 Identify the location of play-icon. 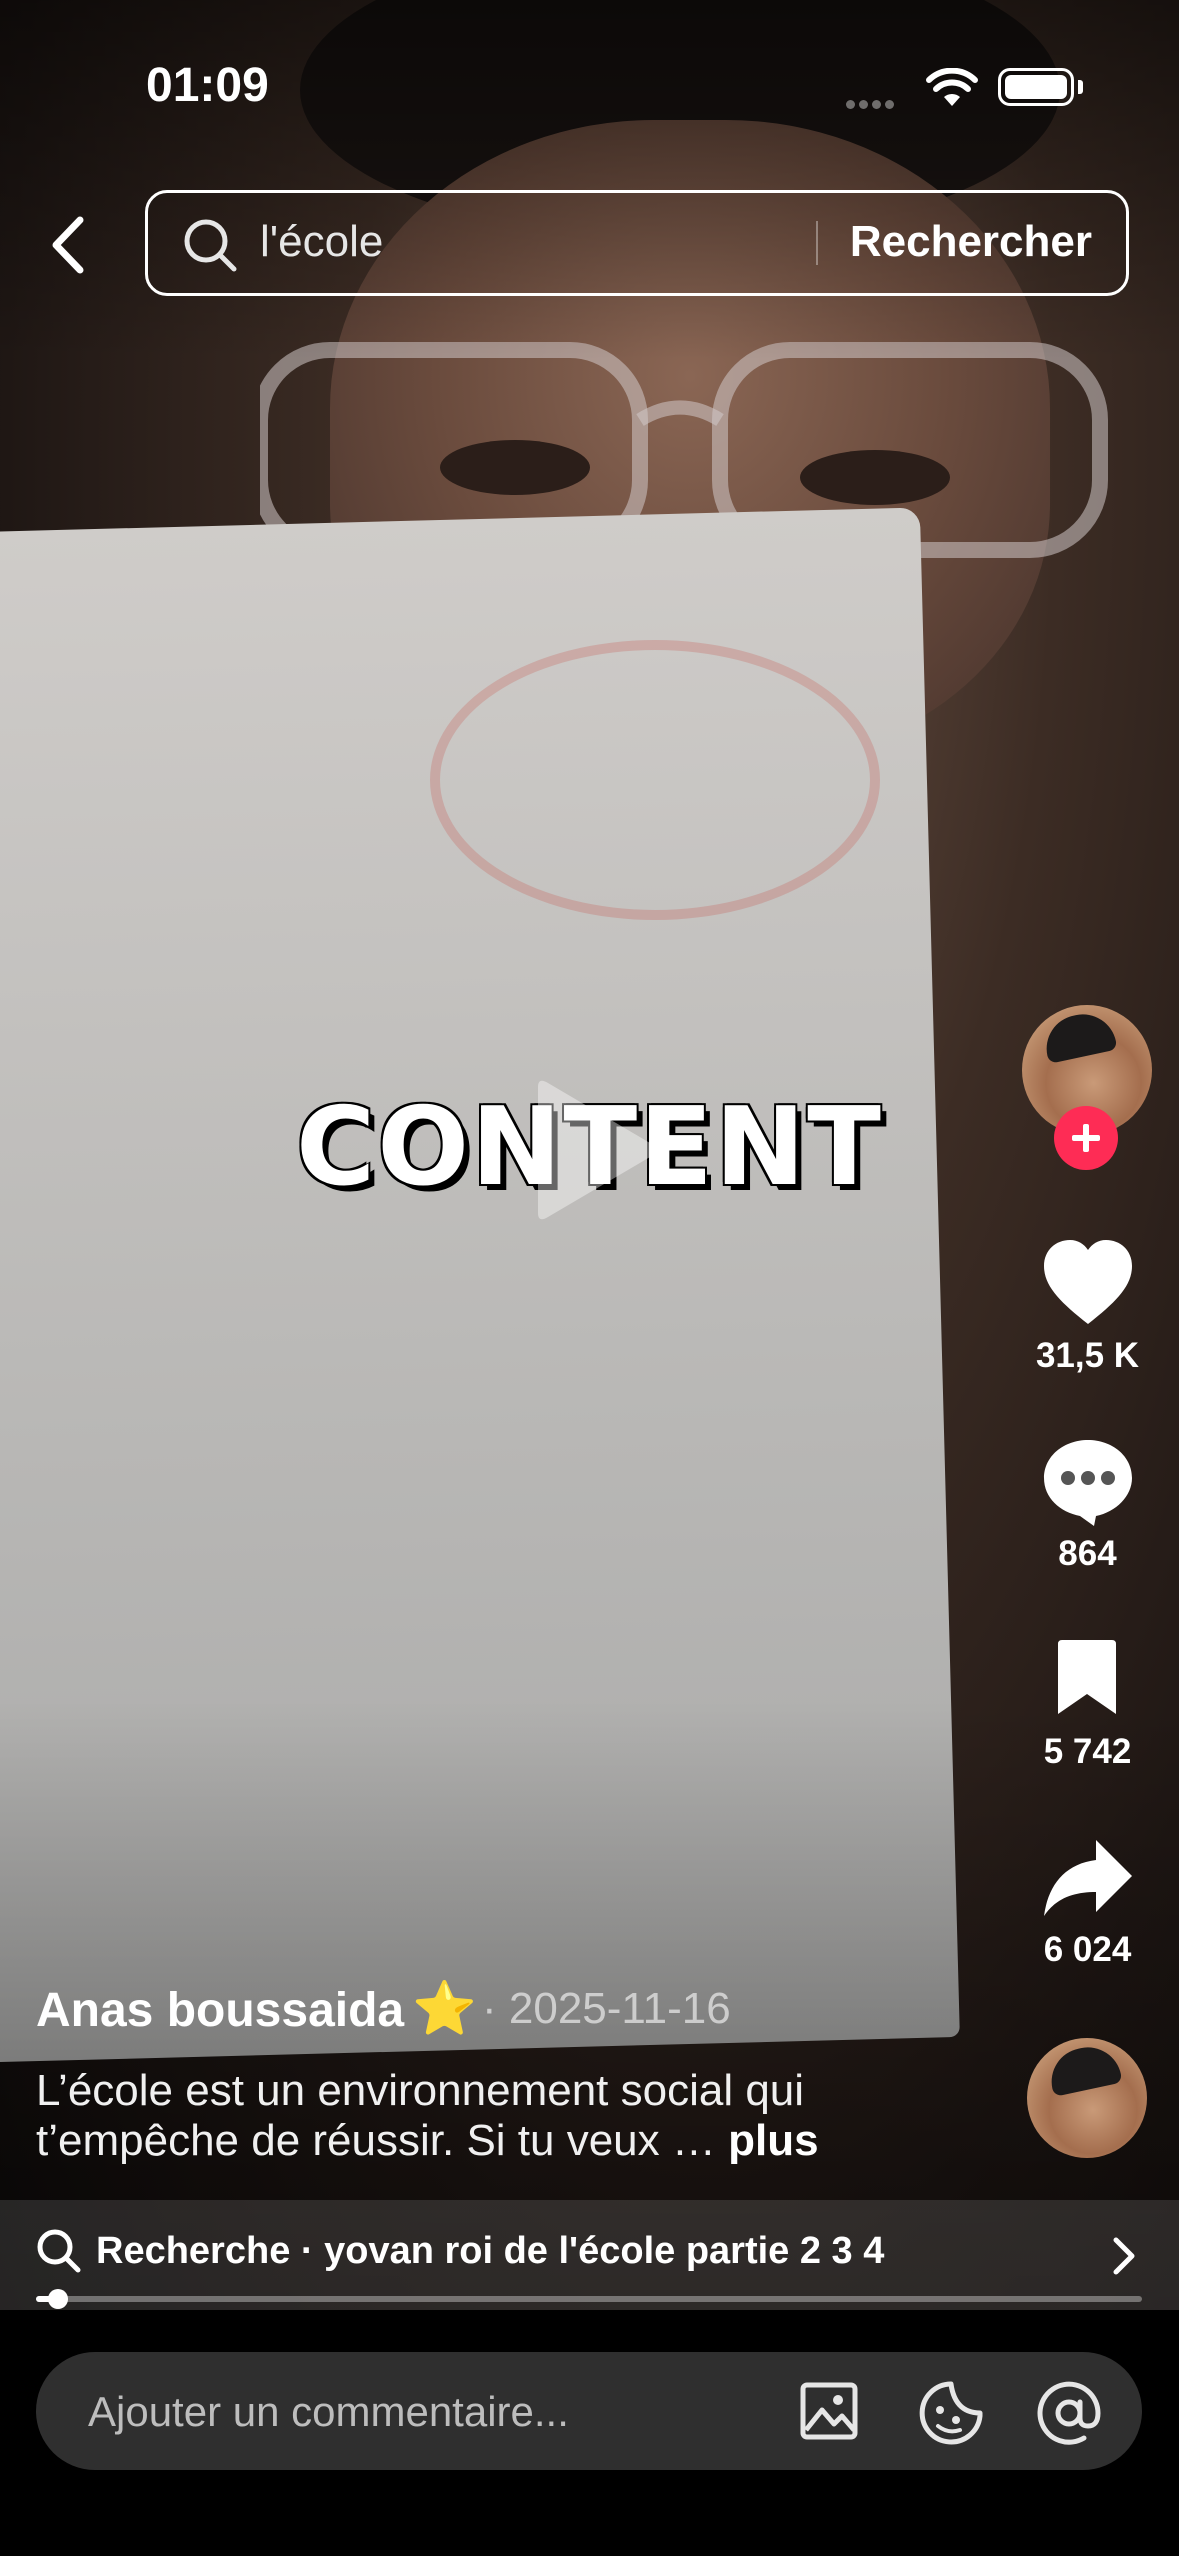
(593, 1150).